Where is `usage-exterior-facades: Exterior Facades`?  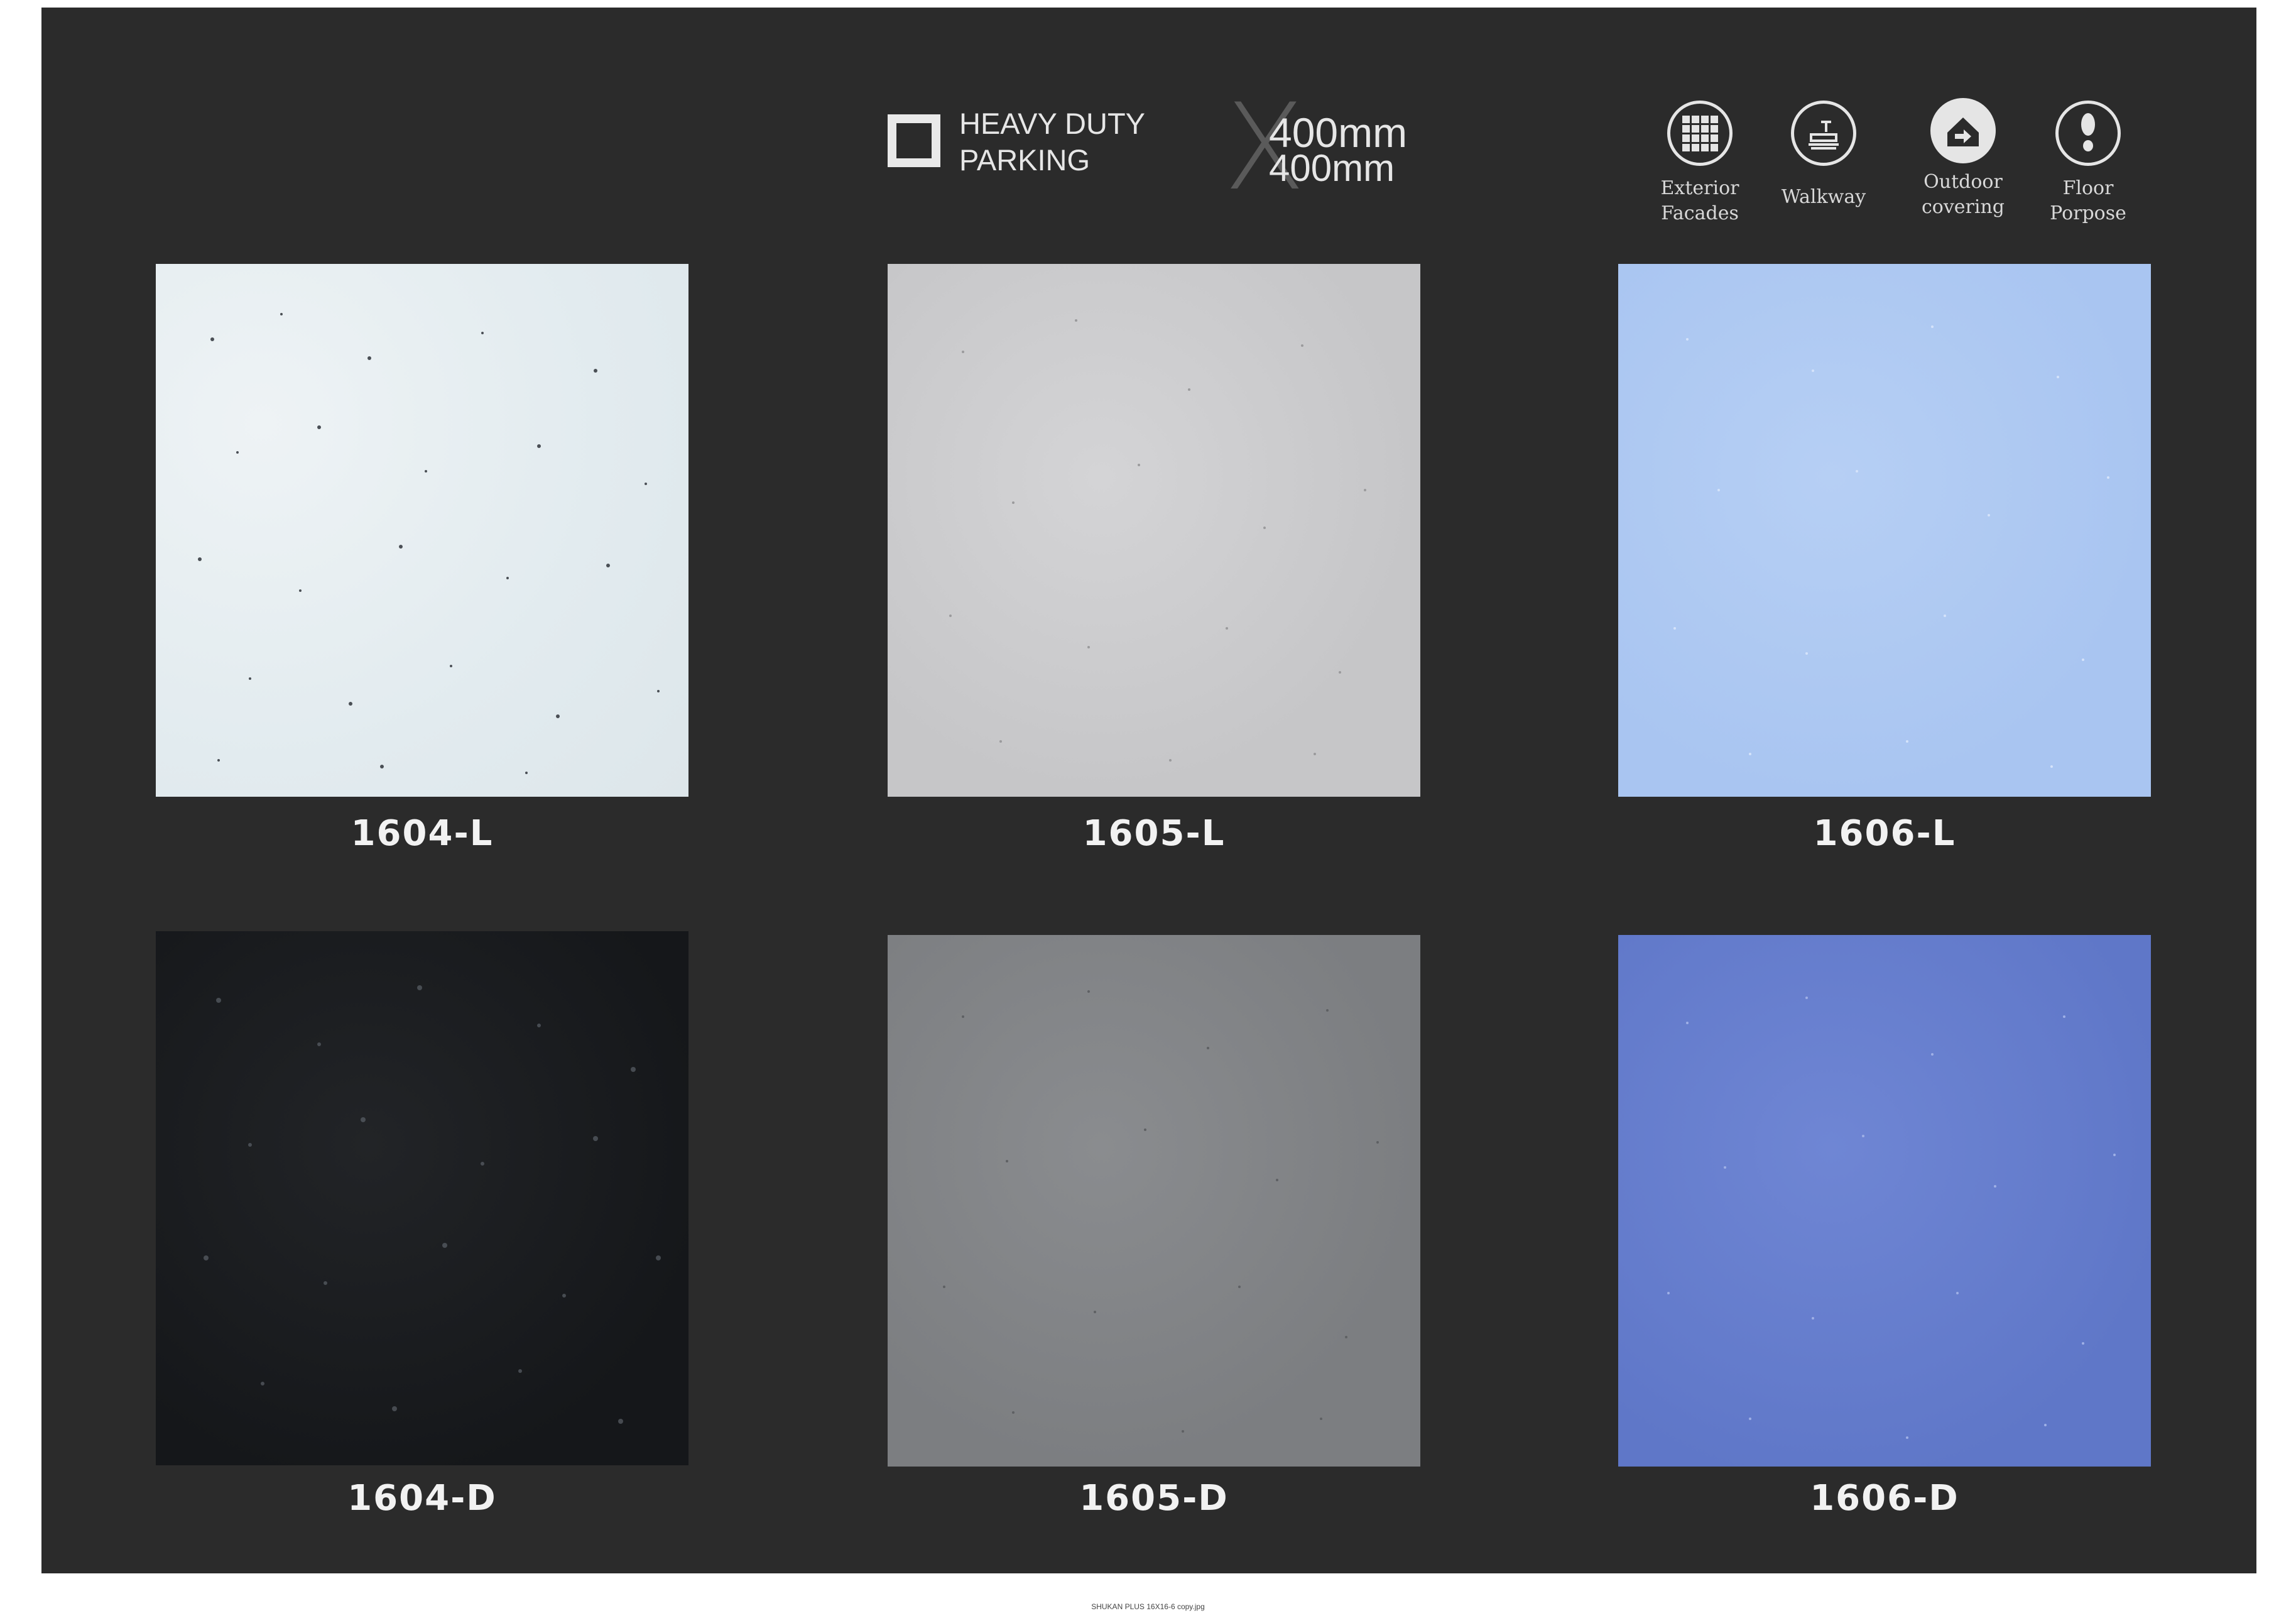
usage-exterior-facades: Exterior Facades is located at coordinates (1700, 163).